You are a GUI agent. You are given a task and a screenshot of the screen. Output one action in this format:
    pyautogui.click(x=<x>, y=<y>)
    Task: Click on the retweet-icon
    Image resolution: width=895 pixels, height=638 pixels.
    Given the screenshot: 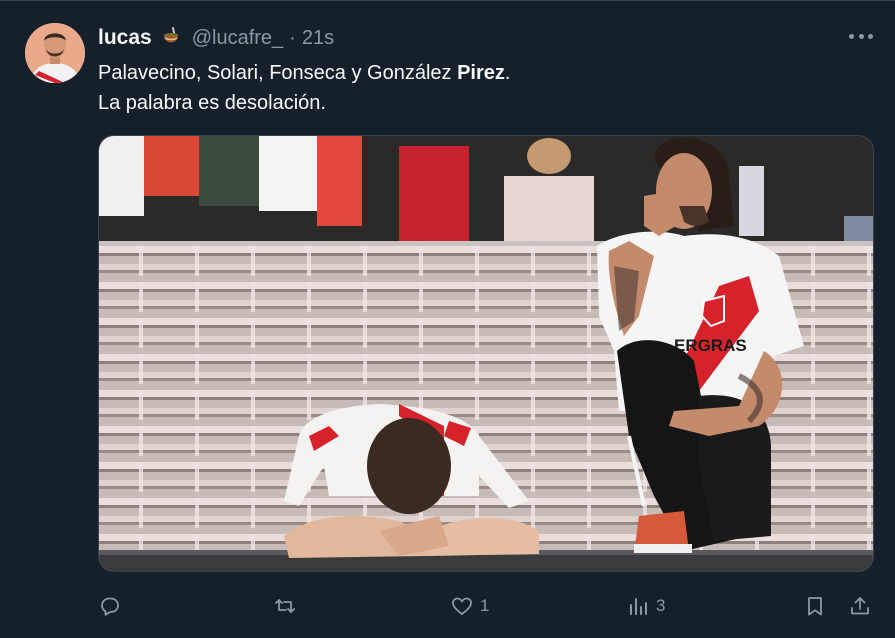 What is the action you would take?
    pyautogui.click(x=285, y=606)
    